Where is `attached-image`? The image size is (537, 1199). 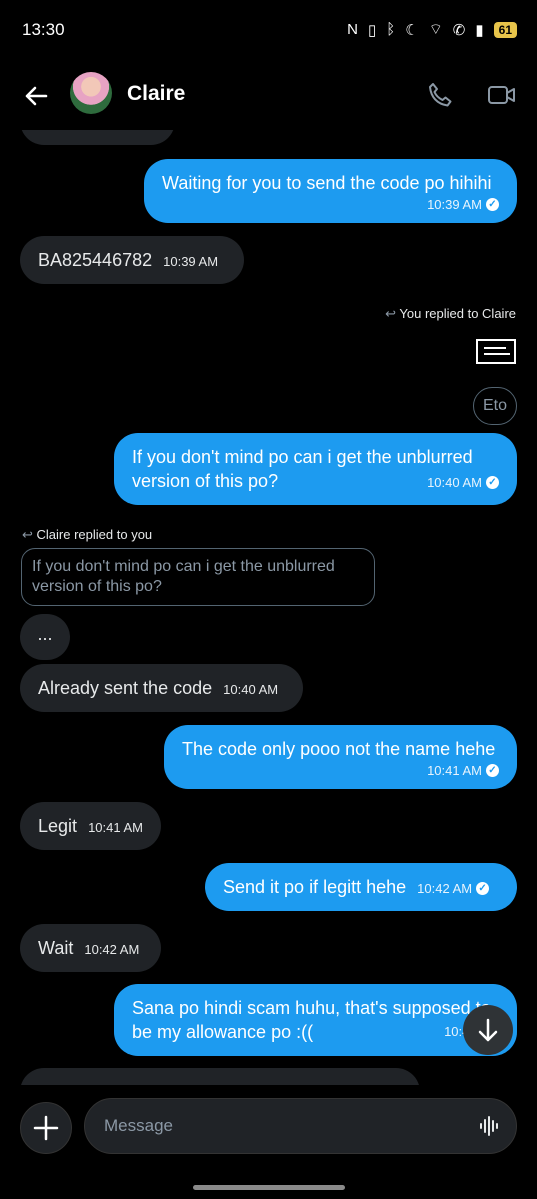
attached-image is located at coordinates (496, 351).